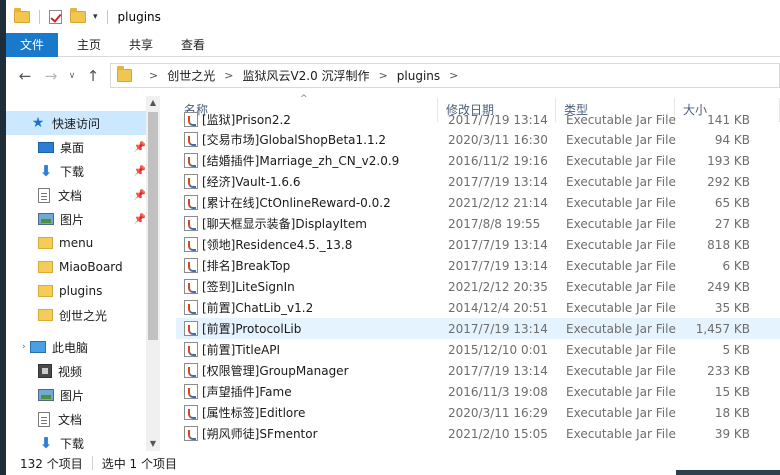 The image size is (780, 475). Describe the element at coordinates (307, 223) in the screenshot. I see `file-name-cell: [聊天框显示装备]DisplayItem` at that location.